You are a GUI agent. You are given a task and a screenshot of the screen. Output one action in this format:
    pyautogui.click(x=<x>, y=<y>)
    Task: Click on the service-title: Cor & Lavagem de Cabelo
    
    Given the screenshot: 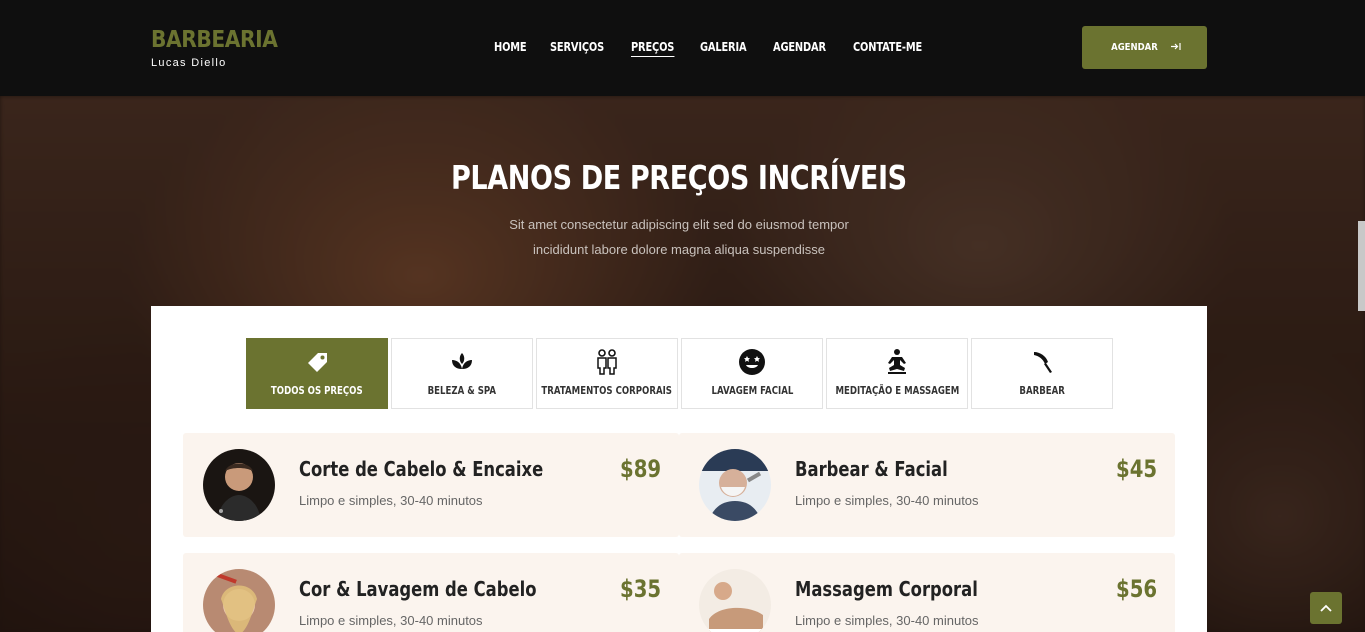 What is the action you would take?
    pyautogui.click(x=418, y=589)
    